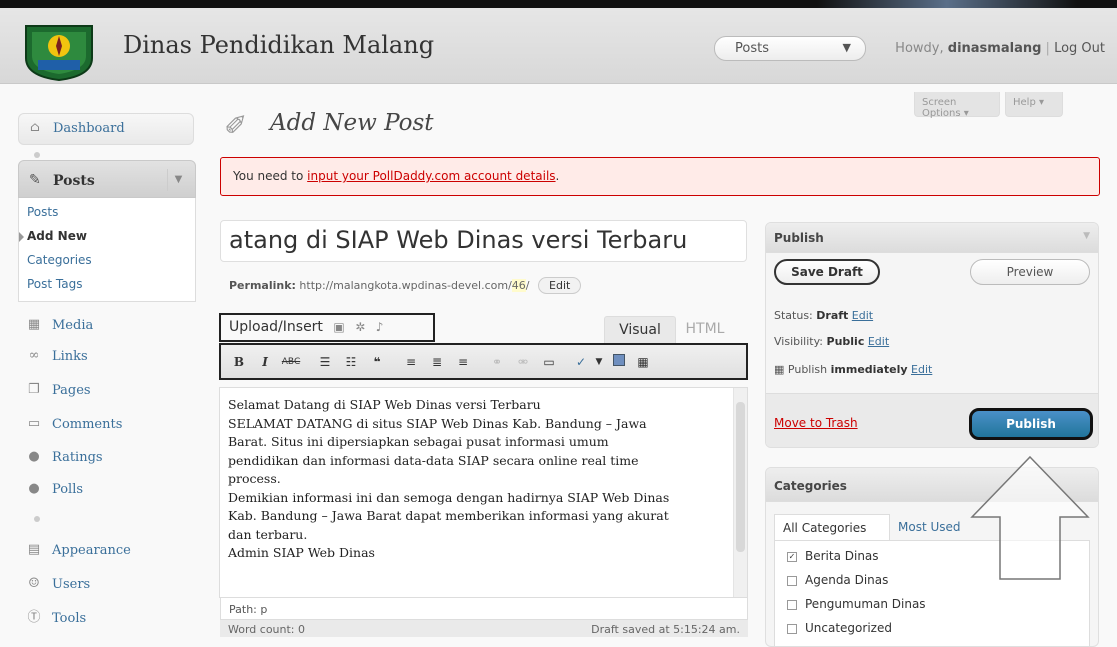 Image resolution: width=1117 pixels, height=647 pixels. I want to click on publish-time-row: ▦ Publish immediately Edit, so click(853, 369).